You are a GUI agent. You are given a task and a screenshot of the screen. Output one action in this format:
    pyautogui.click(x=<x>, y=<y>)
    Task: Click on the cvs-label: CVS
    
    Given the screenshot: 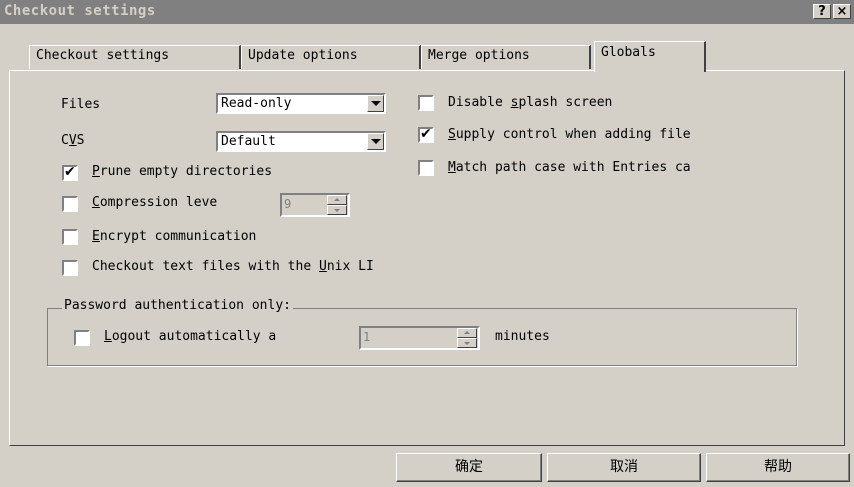 What is the action you would take?
    pyautogui.click(x=73, y=140)
    